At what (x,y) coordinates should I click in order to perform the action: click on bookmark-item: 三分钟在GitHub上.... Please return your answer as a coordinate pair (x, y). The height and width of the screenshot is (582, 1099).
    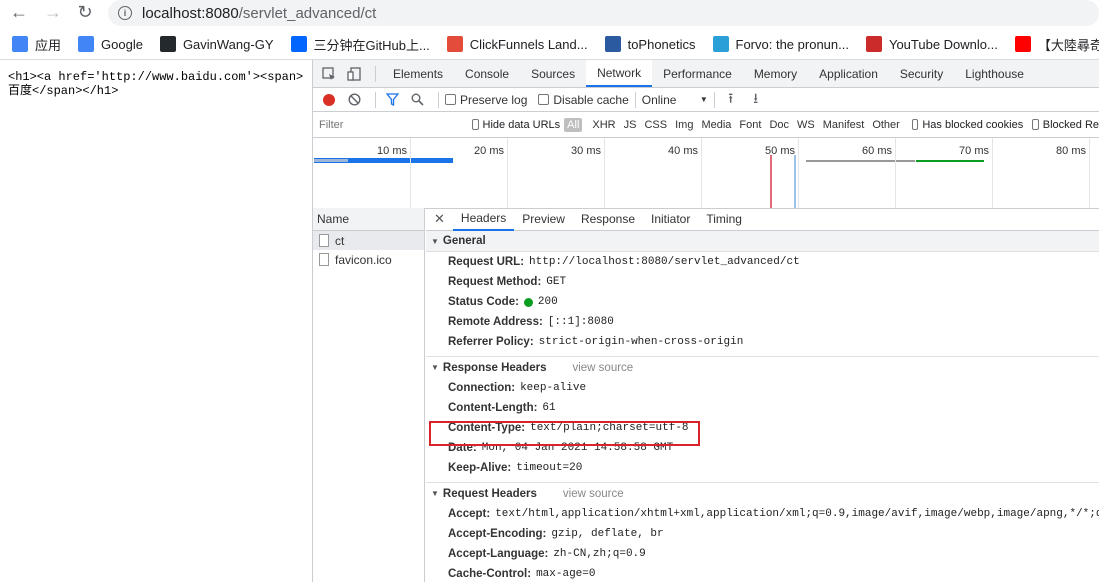
    Looking at the image, I should click on (360, 44).